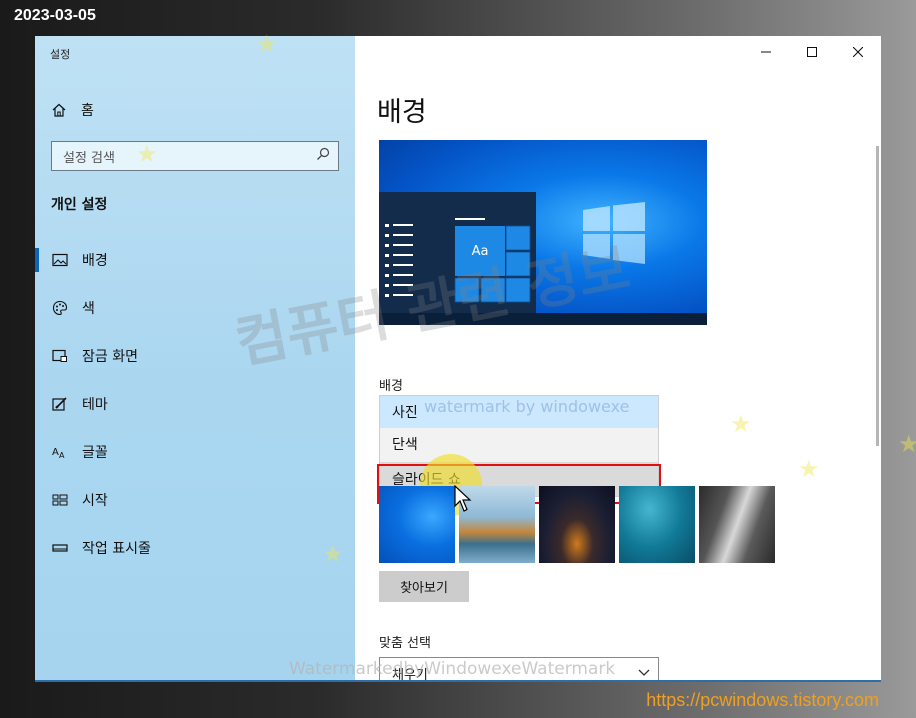 The image size is (916, 718). Describe the element at coordinates (87, 111) in the screenshot. I see `home-label: 홈` at that location.